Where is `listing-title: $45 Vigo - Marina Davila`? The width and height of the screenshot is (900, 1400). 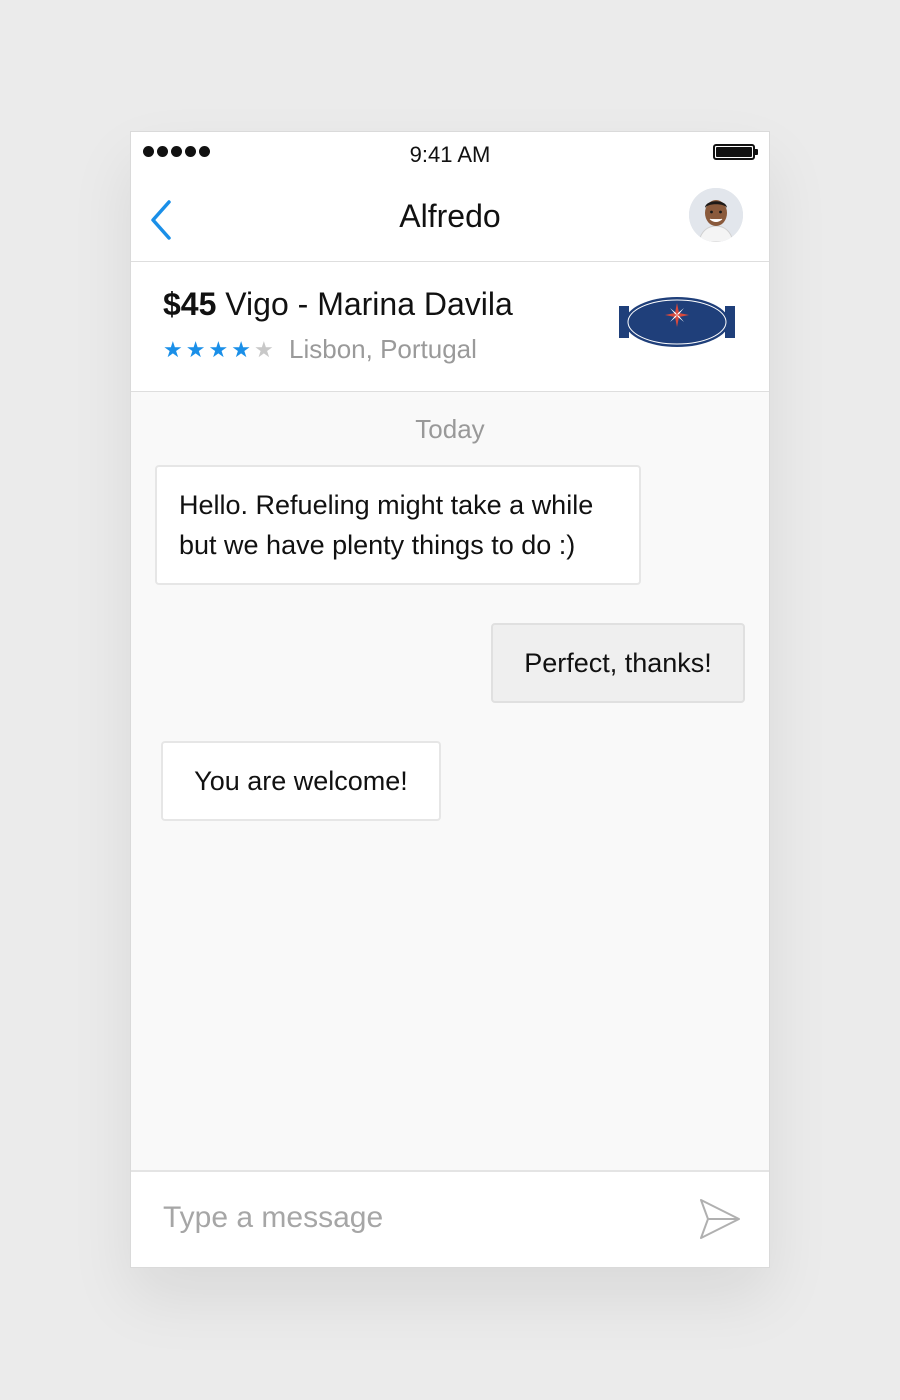 listing-title: $45 Vigo - Marina Davila is located at coordinates (338, 304).